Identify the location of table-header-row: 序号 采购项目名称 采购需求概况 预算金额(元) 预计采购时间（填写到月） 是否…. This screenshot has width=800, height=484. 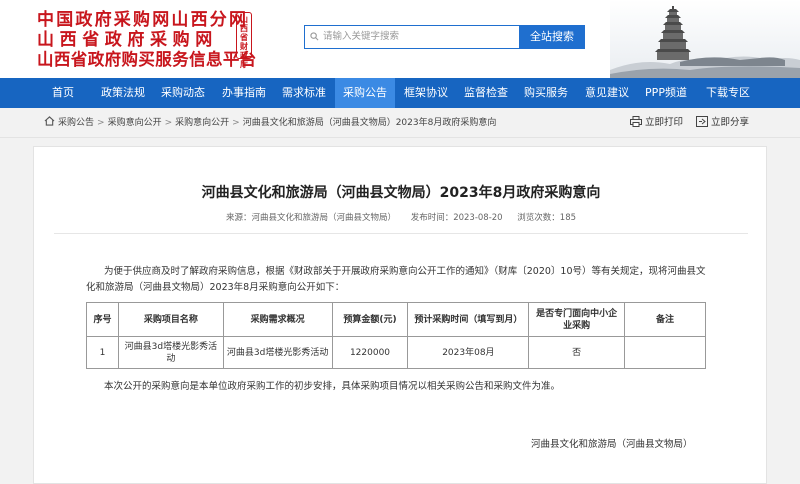
(396, 319).